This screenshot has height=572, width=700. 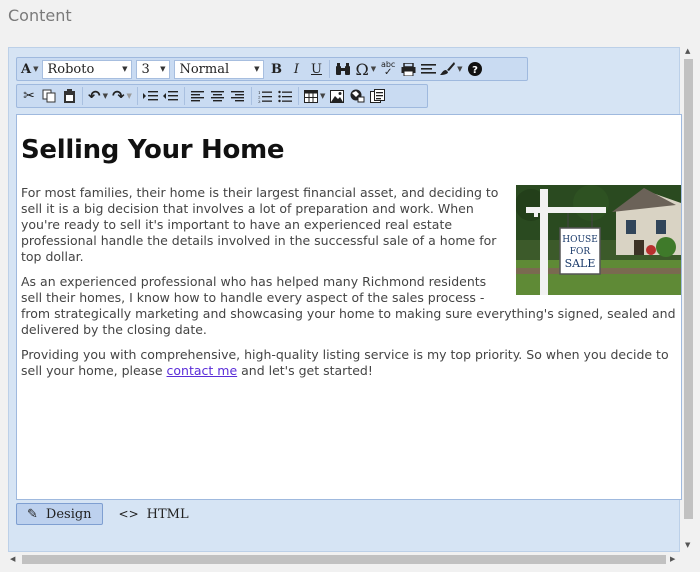 I want to click on globe-link-icon, so click(x=357, y=96).